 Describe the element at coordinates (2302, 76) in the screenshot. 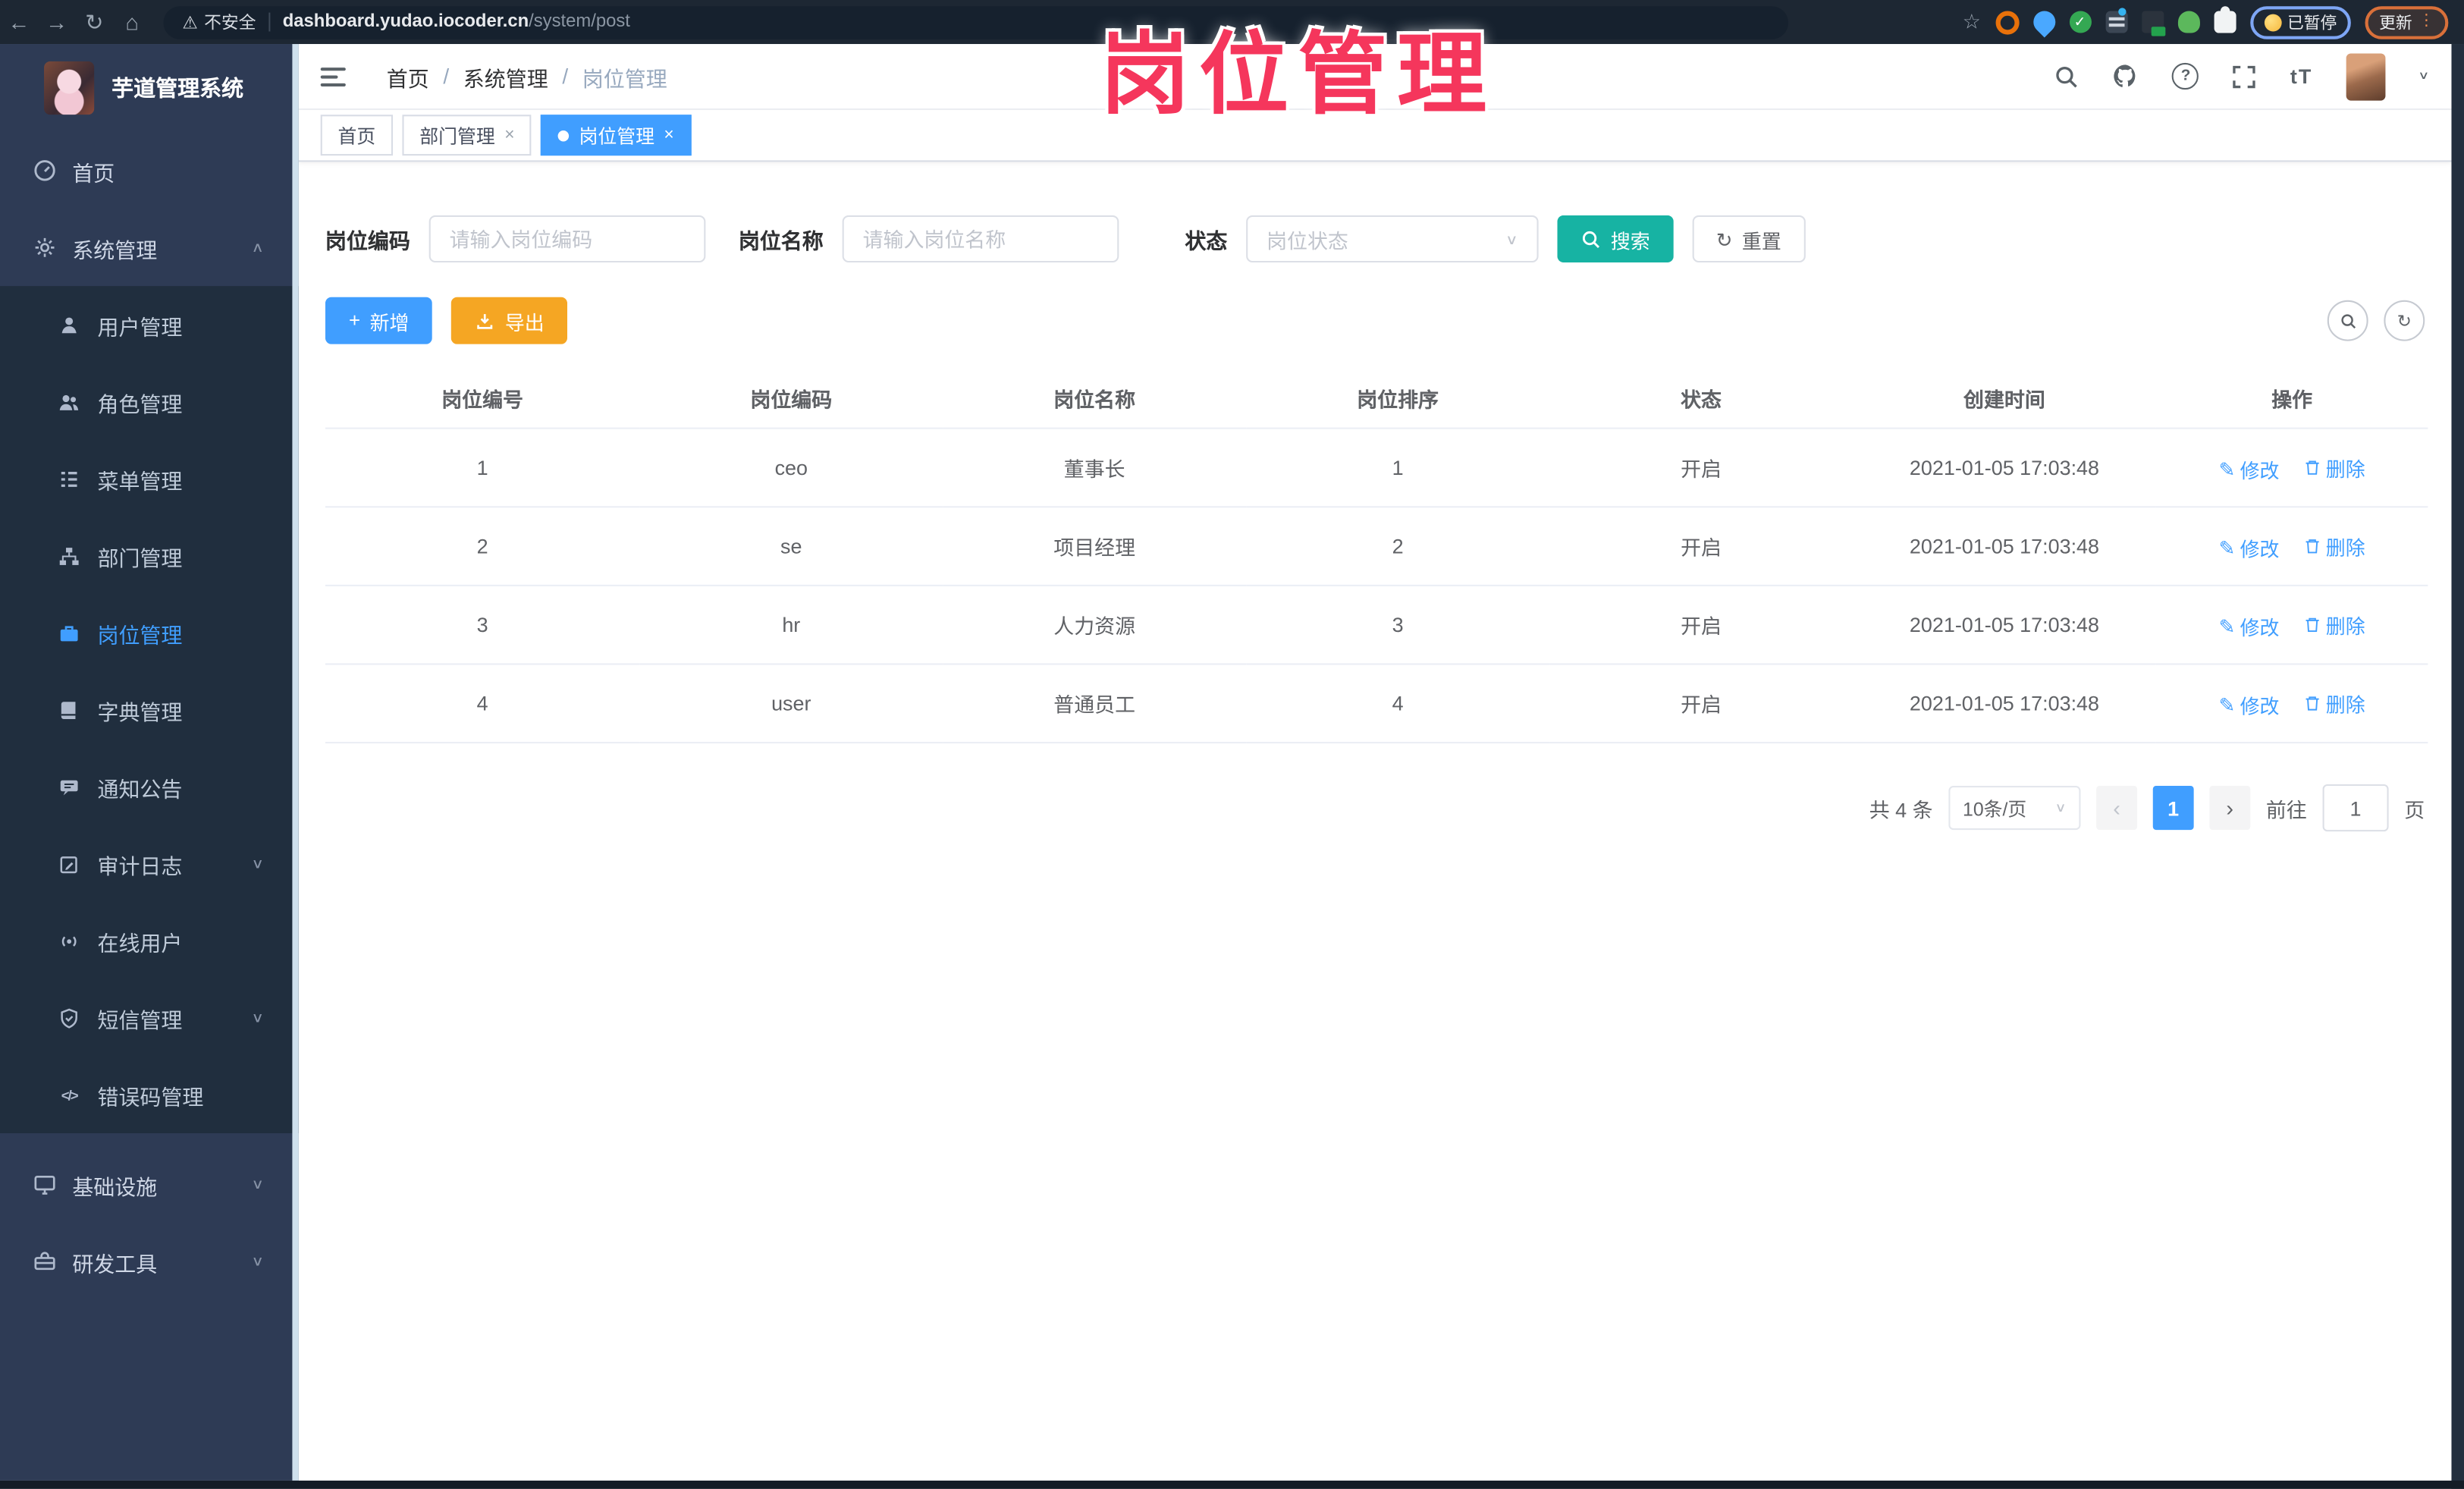

I see `font-size-icon: tT` at that location.